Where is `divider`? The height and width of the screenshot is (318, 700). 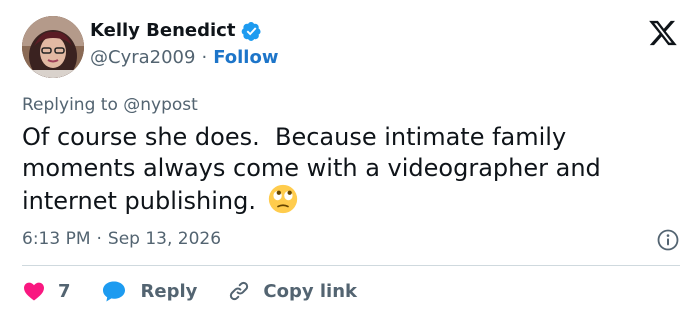
divider is located at coordinates (351, 265).